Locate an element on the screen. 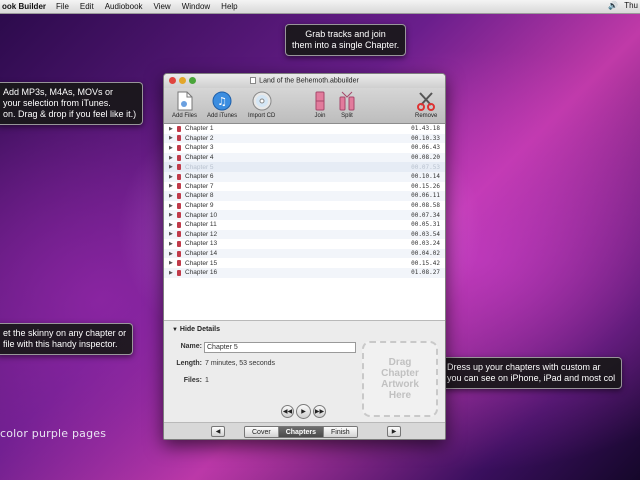 Image resolution: width=640 pixels, height=480 pixels. chapter-name: Chapter 12 is located at coordinates (201, 234).